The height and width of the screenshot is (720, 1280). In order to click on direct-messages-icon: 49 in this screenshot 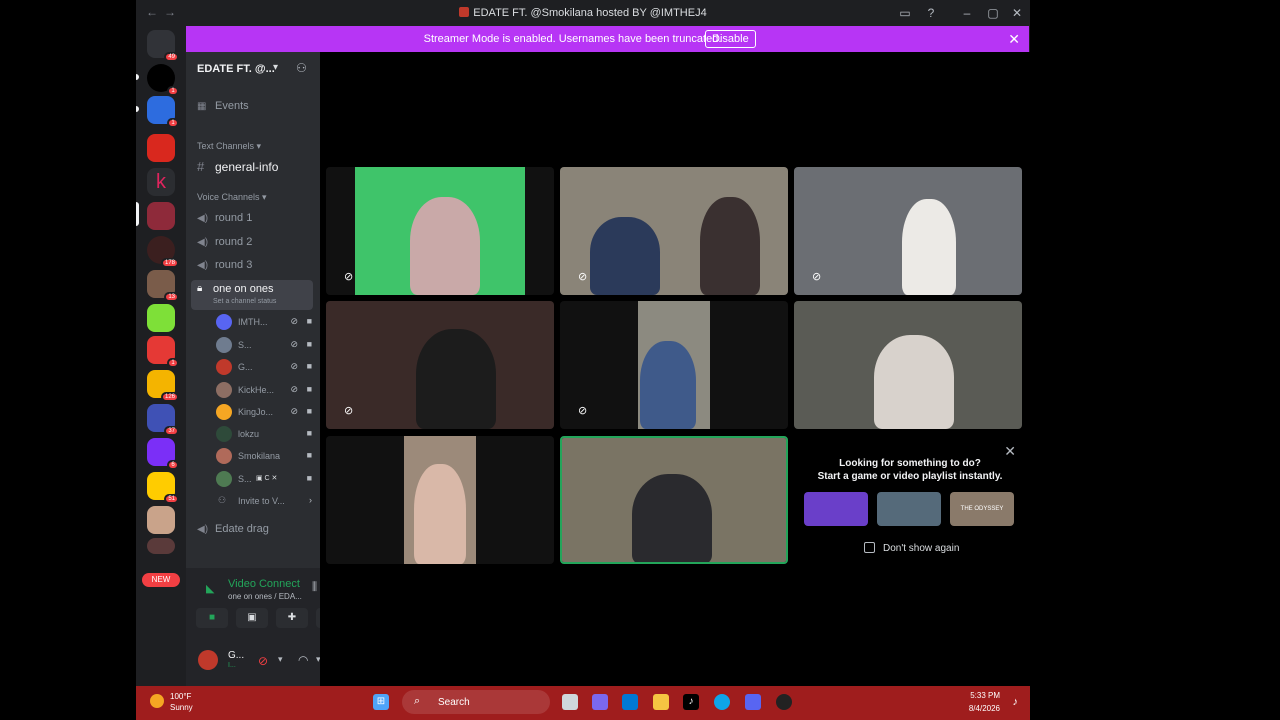, I will do `click(163, 46)`.